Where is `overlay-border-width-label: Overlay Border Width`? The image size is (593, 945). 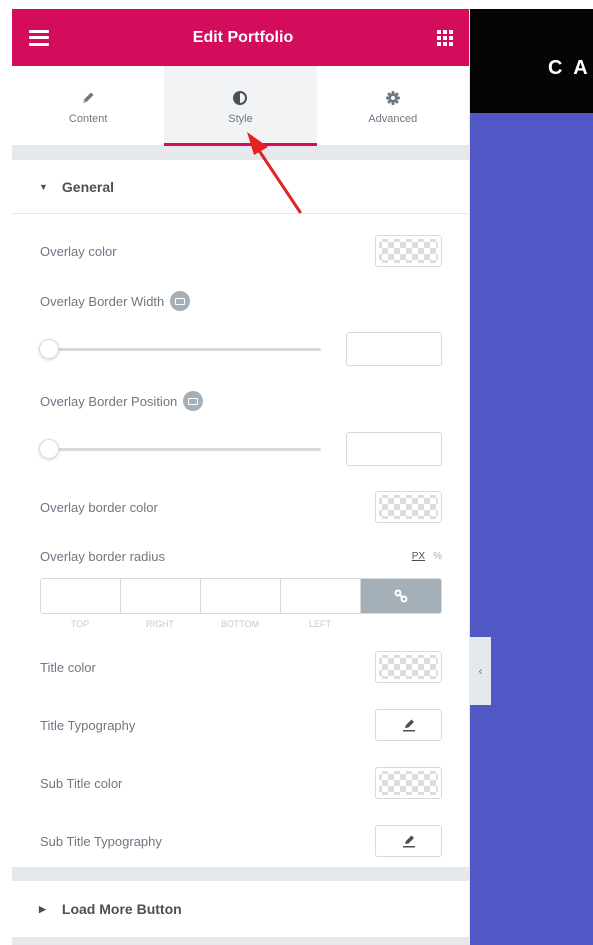 overlay-border-width-label: Overlay Border Width is located at coordinates (102, 301).